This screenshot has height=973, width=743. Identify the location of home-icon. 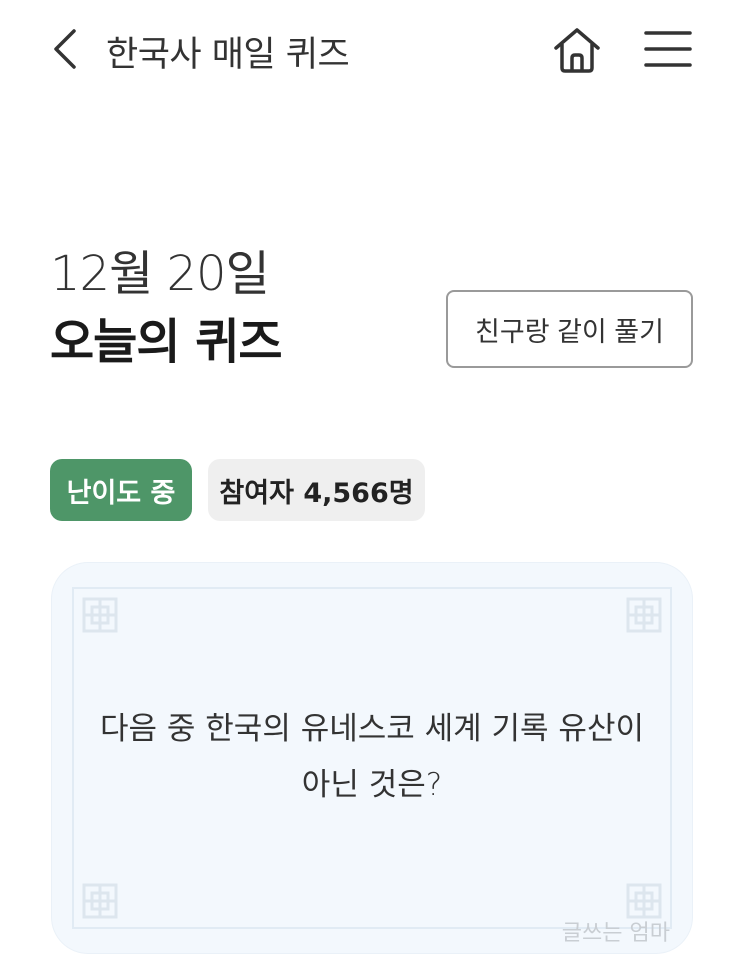
(577, 50).